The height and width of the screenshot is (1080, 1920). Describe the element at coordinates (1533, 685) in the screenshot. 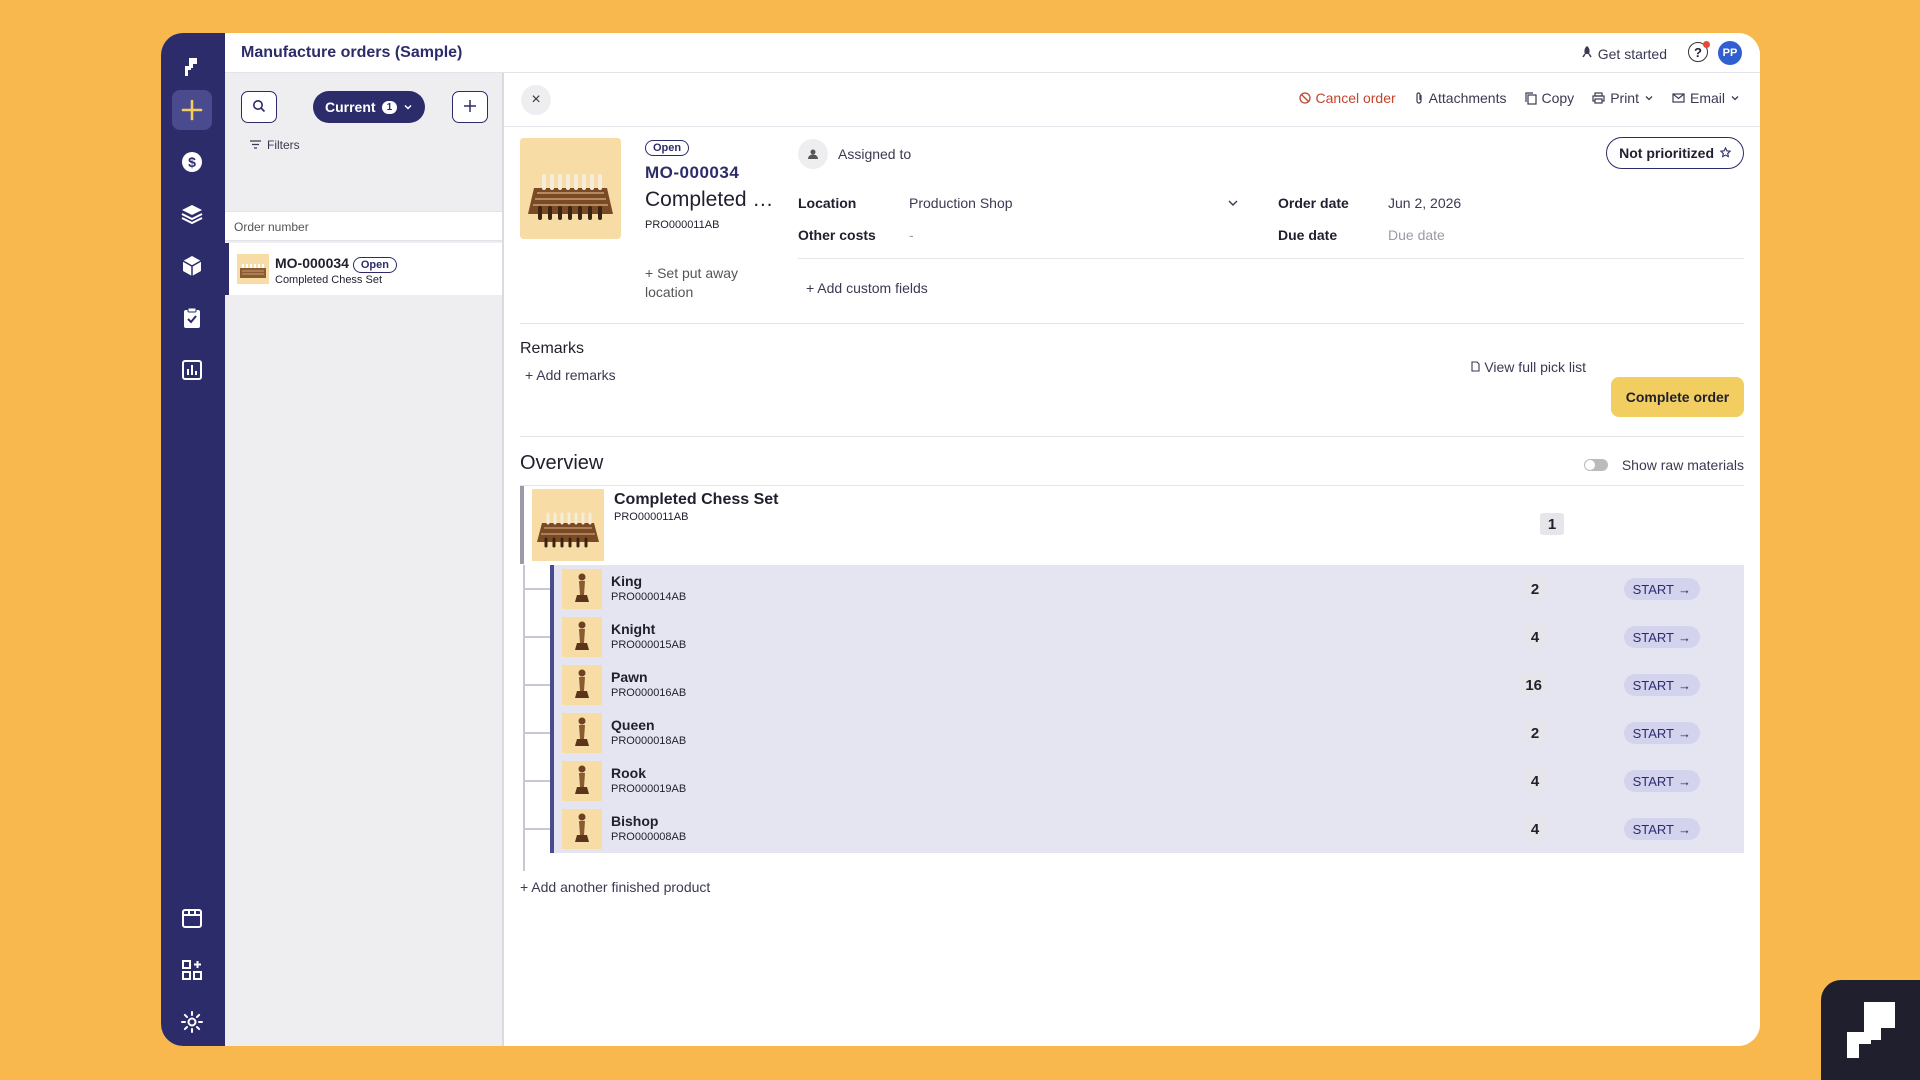

I see `quantity: 16` at that location.